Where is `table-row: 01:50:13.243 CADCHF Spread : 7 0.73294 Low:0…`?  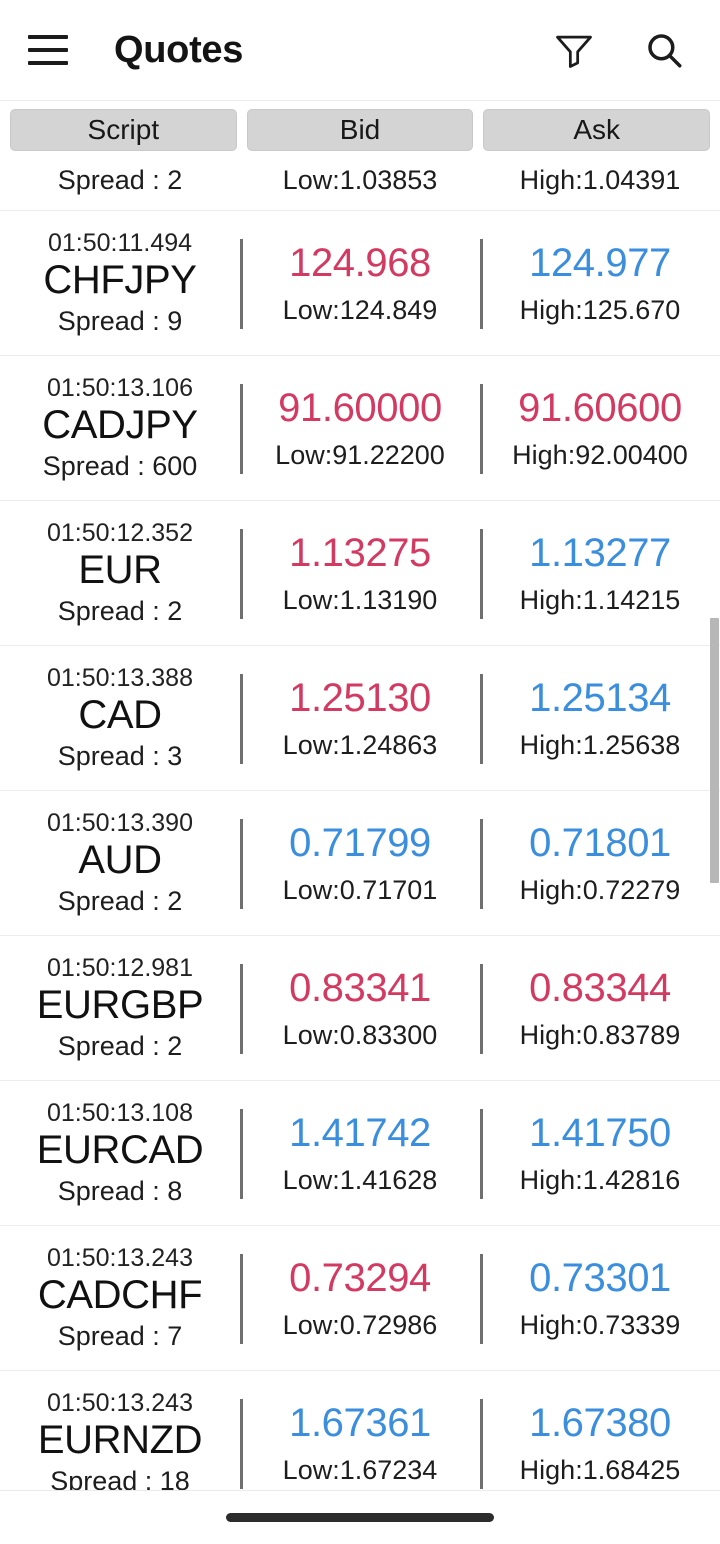 table-row: 01:50:13.243 CADCHF Spread : 7 0.73294 Low:0… is located at coordinates (360, 1298).